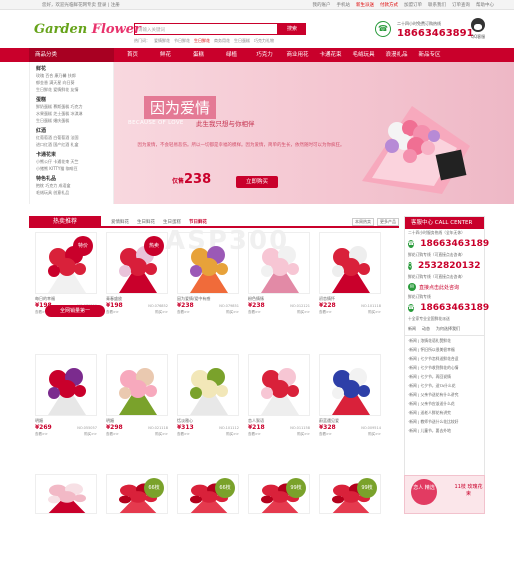 The width and height of the screenshot is (514, 586). What do you see at coordinates (71, 75) in the screenshot?
I see `sidebar-row: 玫瑰 百合 康乃馨 扶郎` at bounding box center [71, 75].